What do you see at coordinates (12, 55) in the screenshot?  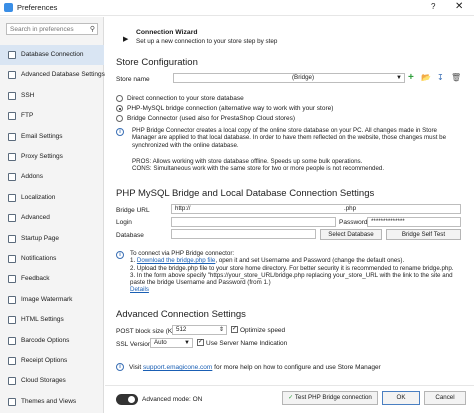 I see `database-icon` at bounding box center [12, 55].